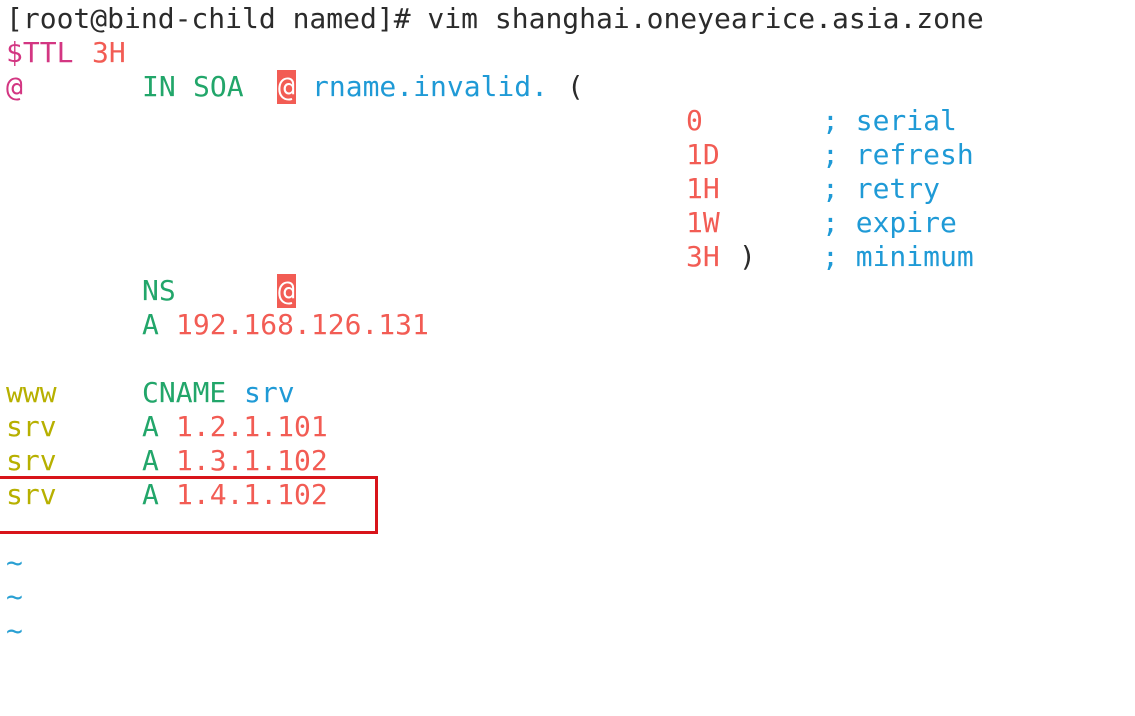 The image size is (1135, 716). What do you see at coordinates (430, 86) in the screenshot?
I see `soa-rname: rname.invalid.` at bounding box center [430, 86].